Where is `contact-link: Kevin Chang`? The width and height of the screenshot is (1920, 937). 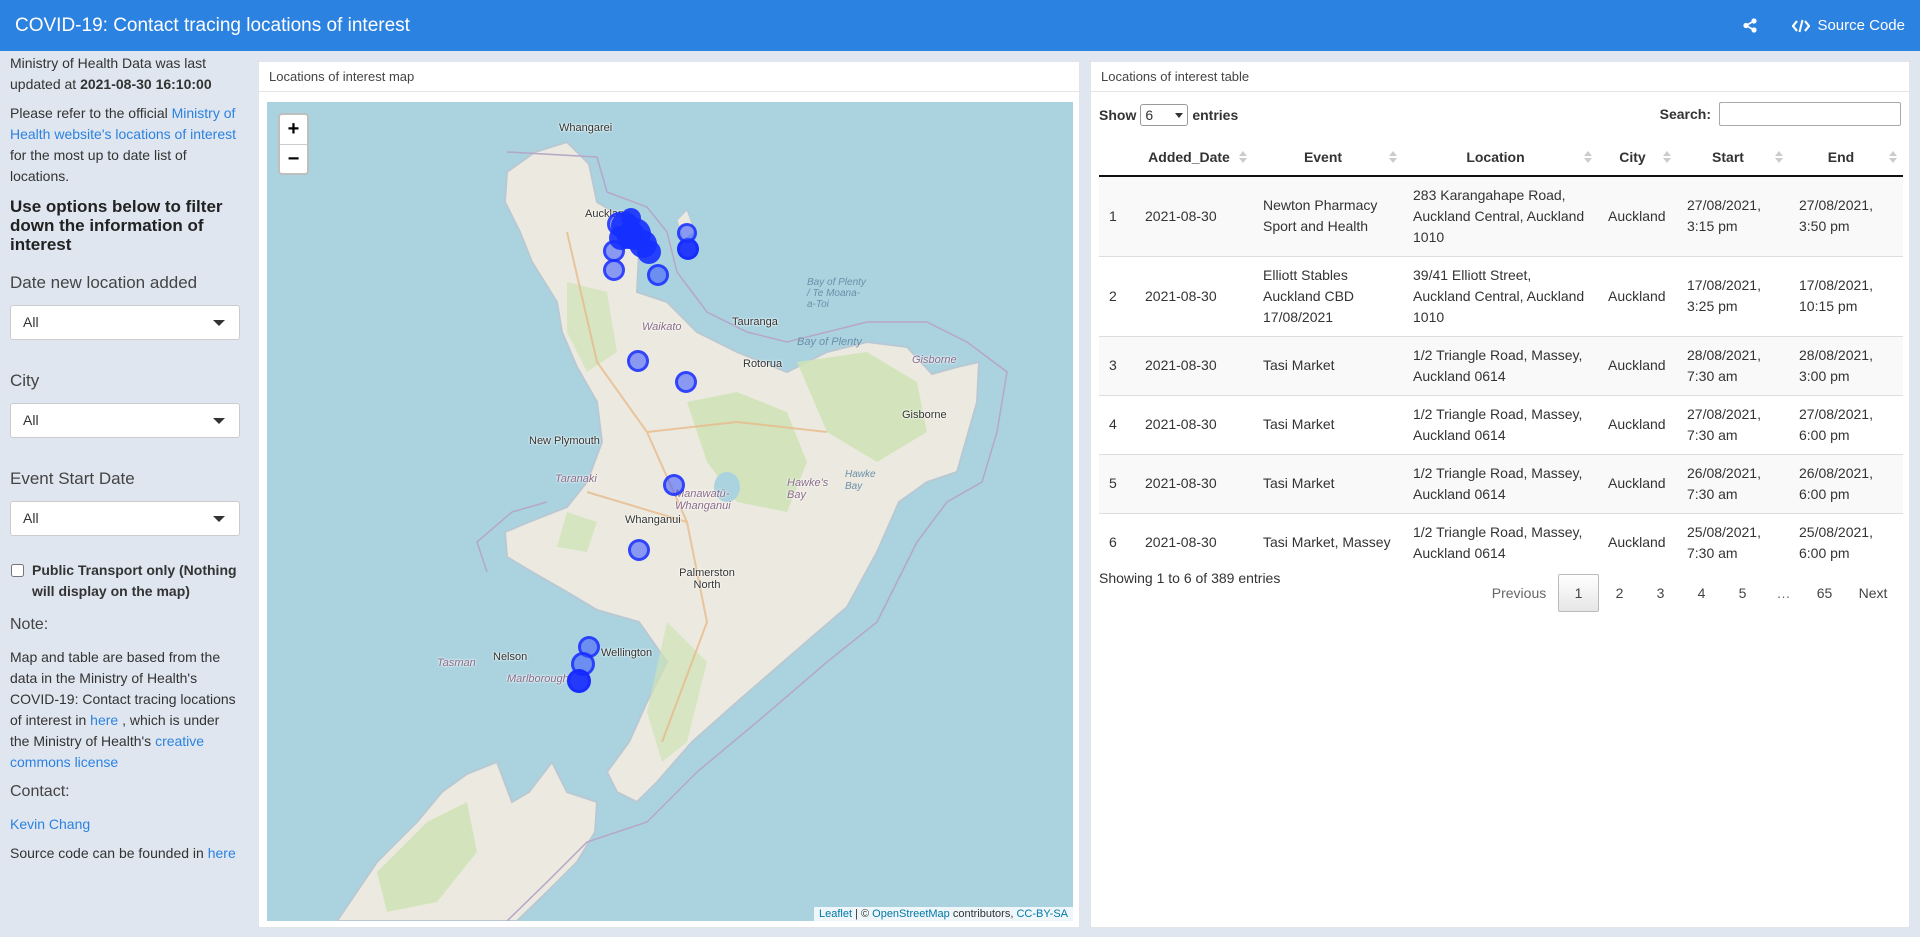
contact-link: Kevin Chang is located at coordinates (50, 824).